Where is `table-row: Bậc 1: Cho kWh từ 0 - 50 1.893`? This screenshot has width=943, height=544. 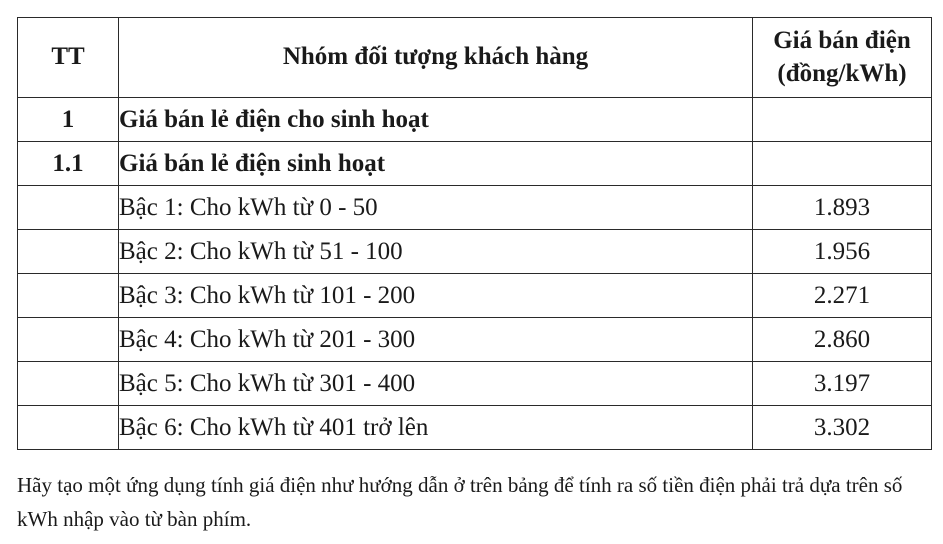 table-row: Bậc 1: Cho kWh từ 0 - 50 1.893 is located at coordinates (474, 207).